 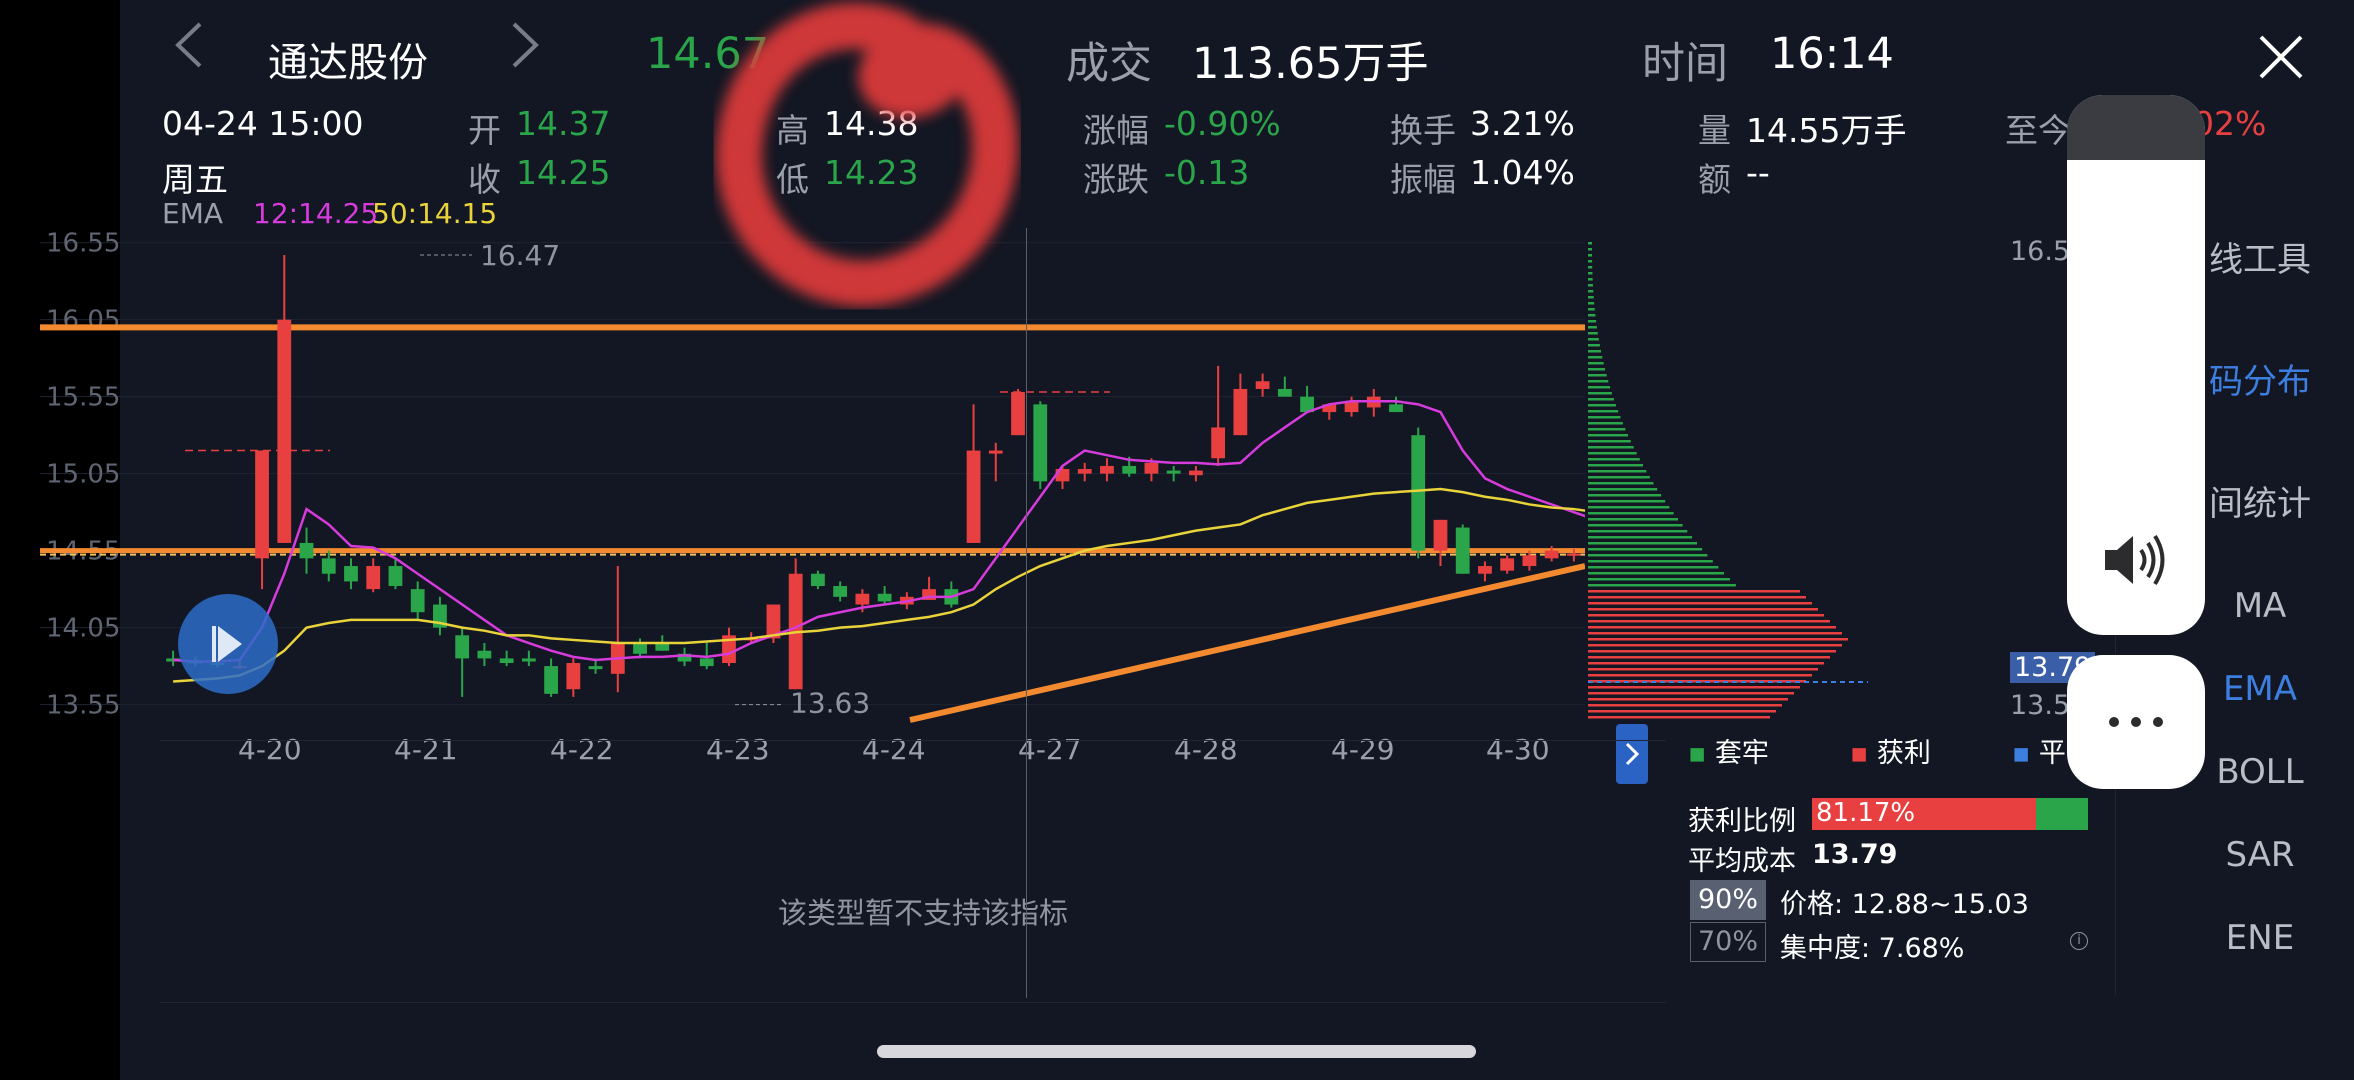 I want to click on side-menu-sar: SAR, so click(x=2260, y=855).